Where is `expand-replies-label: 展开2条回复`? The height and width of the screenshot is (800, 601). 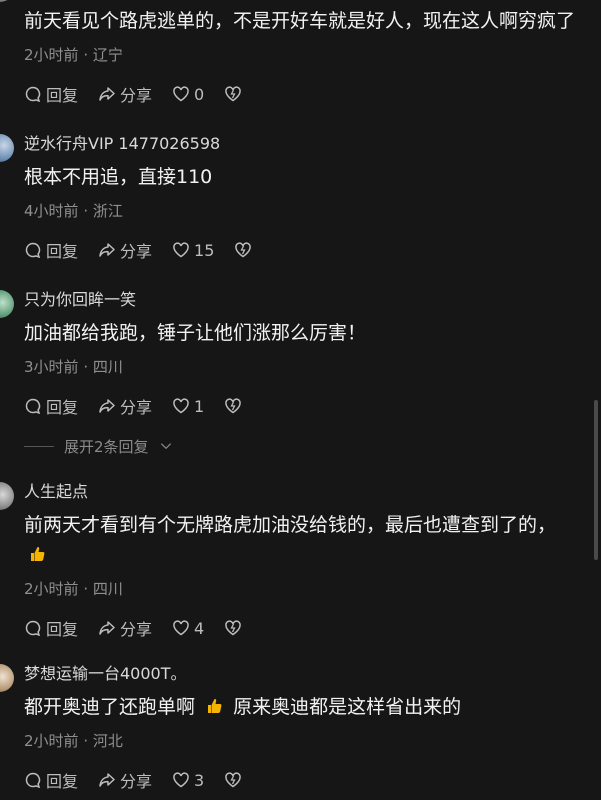
expand-replies-label: 展开2条回复 is located at coordinates (106, 446).